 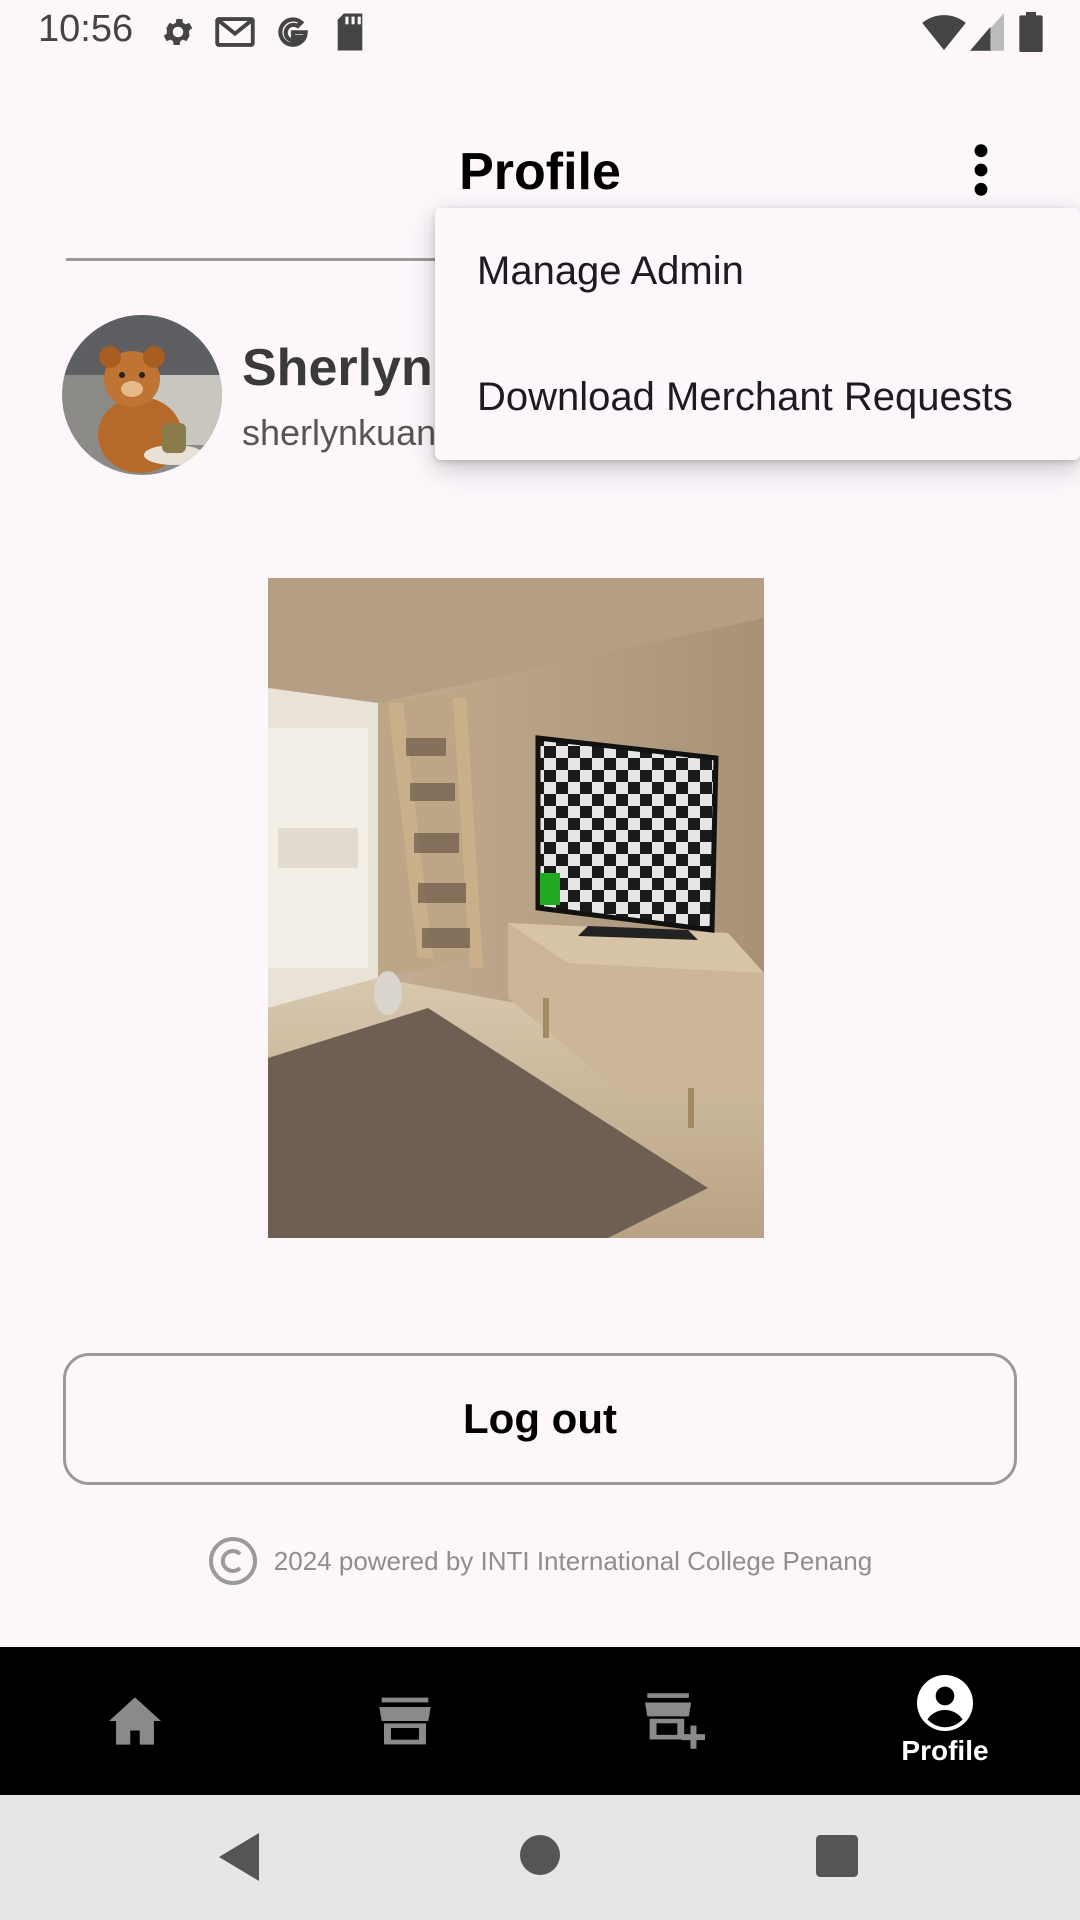 What do you see at coordinates (337, 368) in the screenshot?
I see `user-name: Sherlyn` at bounding box center [337, 368].